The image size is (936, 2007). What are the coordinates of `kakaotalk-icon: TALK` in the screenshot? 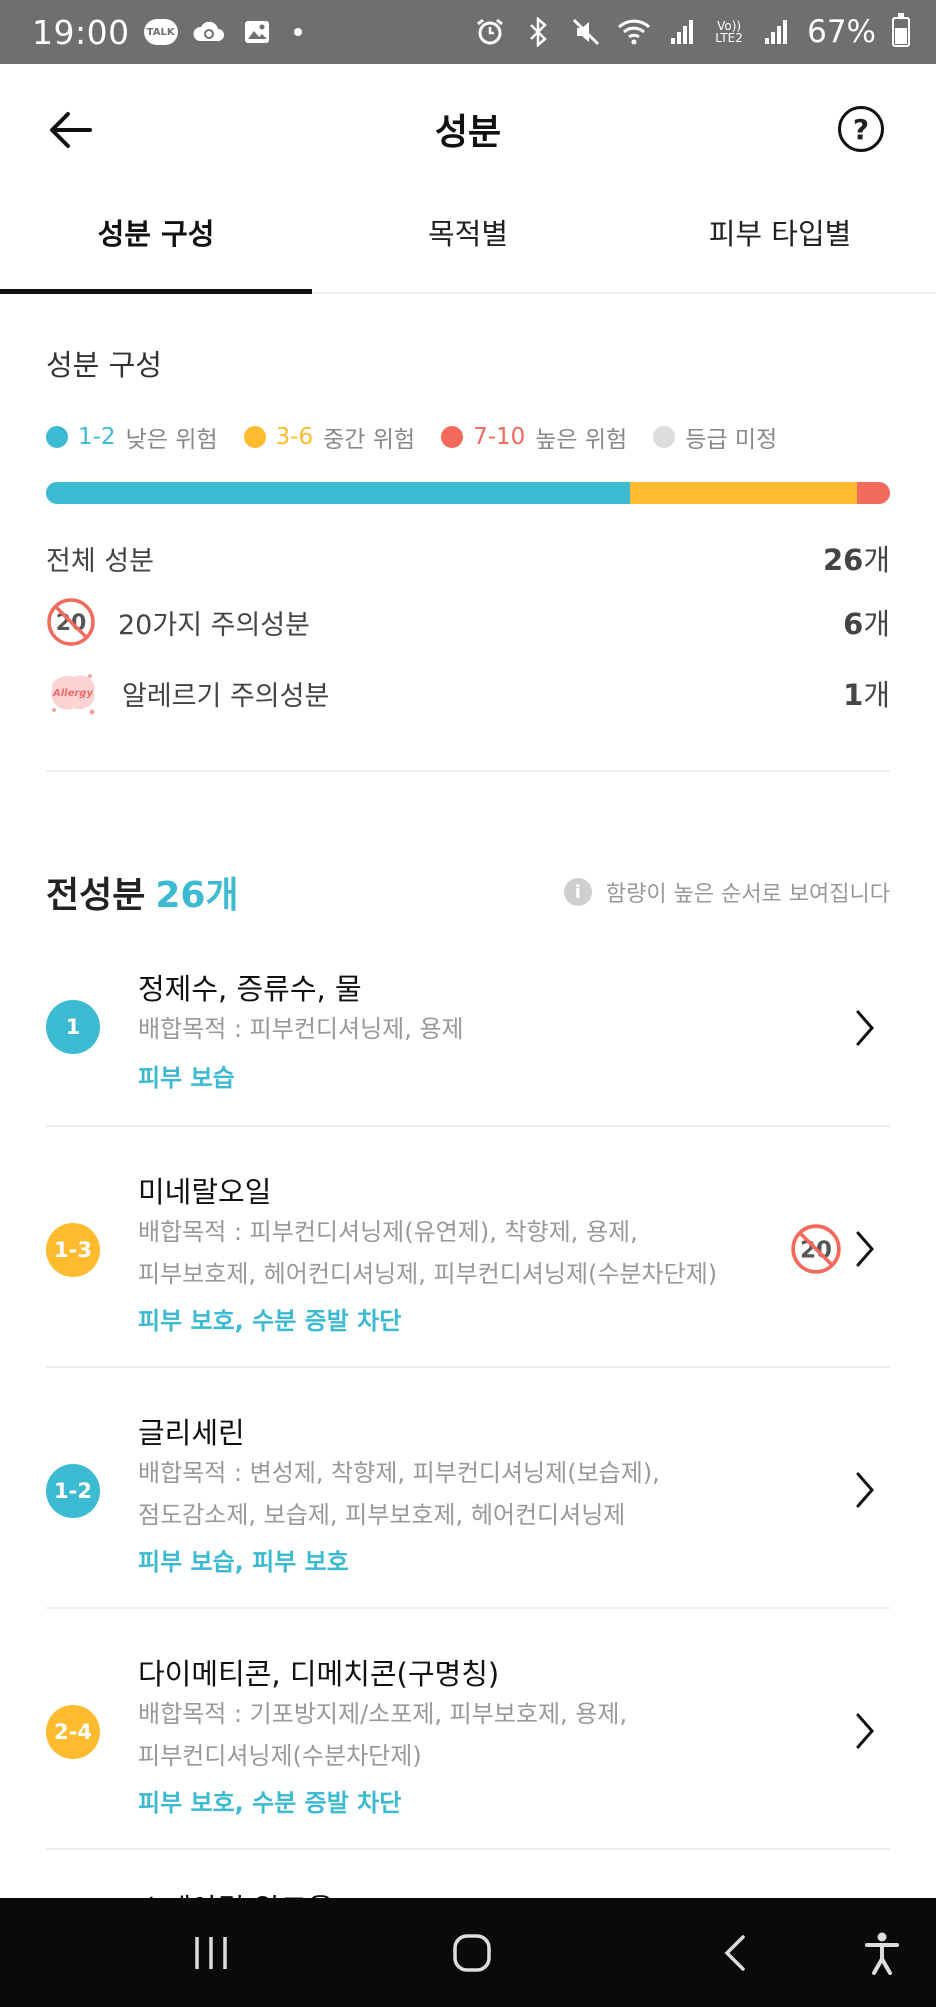 It's located at (160, 32).